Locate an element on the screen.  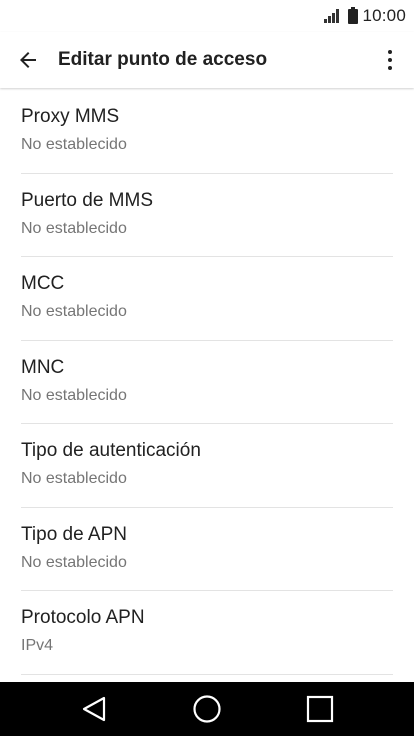
nav-home-icon is located at coordinates (207, 709).